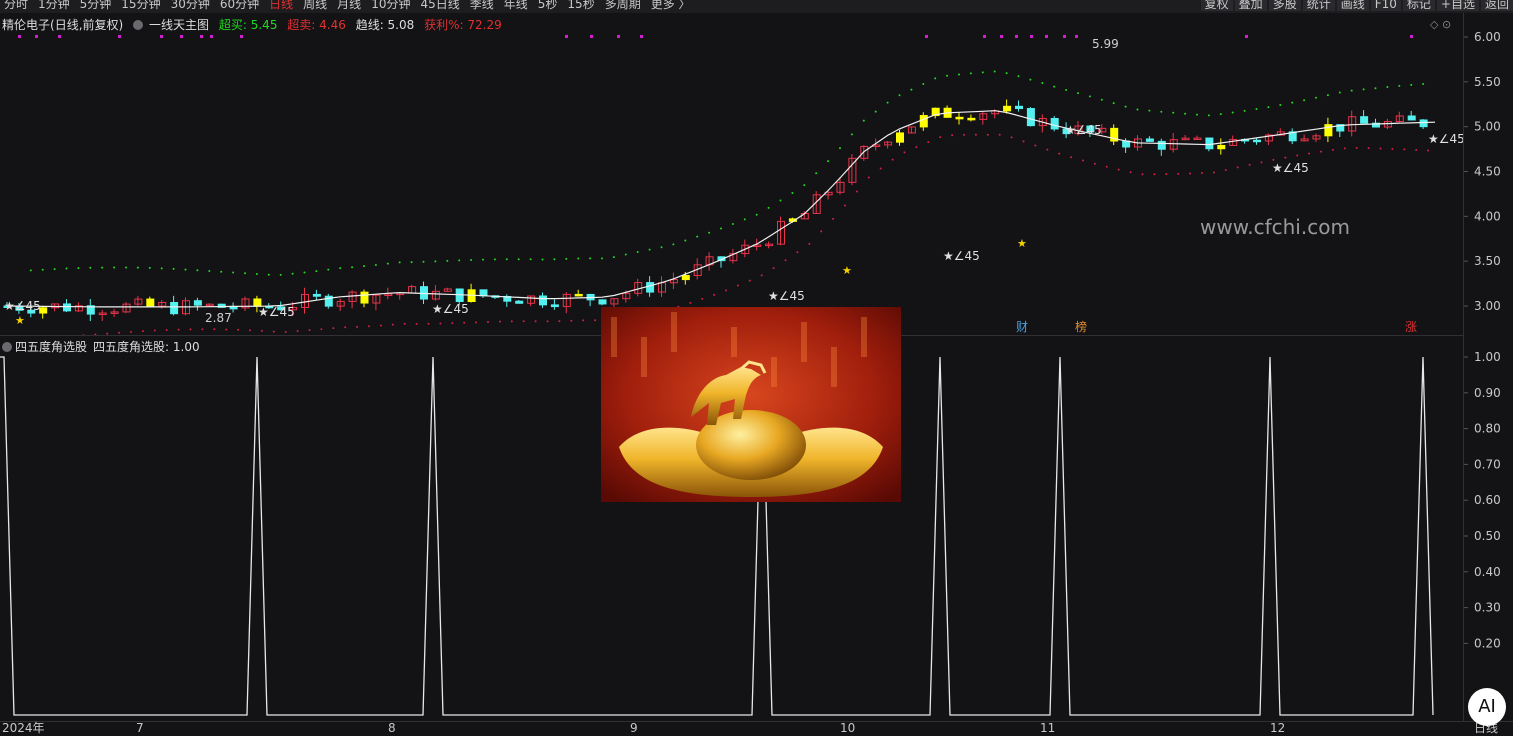 This screenshot has height=736, width=1513. I want to click on toolbar-button: 复权, so click(1217, 5).